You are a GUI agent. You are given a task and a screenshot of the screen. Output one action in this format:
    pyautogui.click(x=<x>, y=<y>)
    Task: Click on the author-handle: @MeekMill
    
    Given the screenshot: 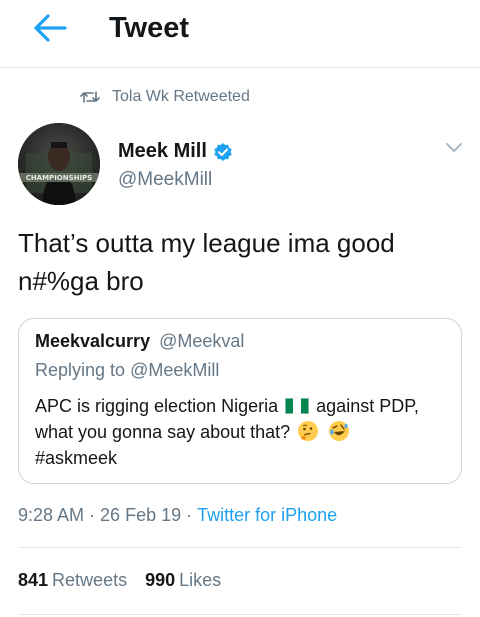 What is the action you would take?
    pyautogui.click(x=165, y=180)
    